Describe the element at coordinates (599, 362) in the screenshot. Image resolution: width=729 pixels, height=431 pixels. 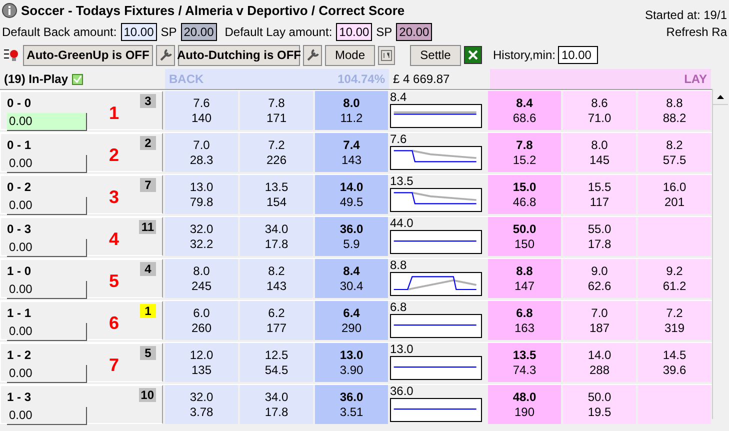
I see `price-cell: 14.0 288` at that location.